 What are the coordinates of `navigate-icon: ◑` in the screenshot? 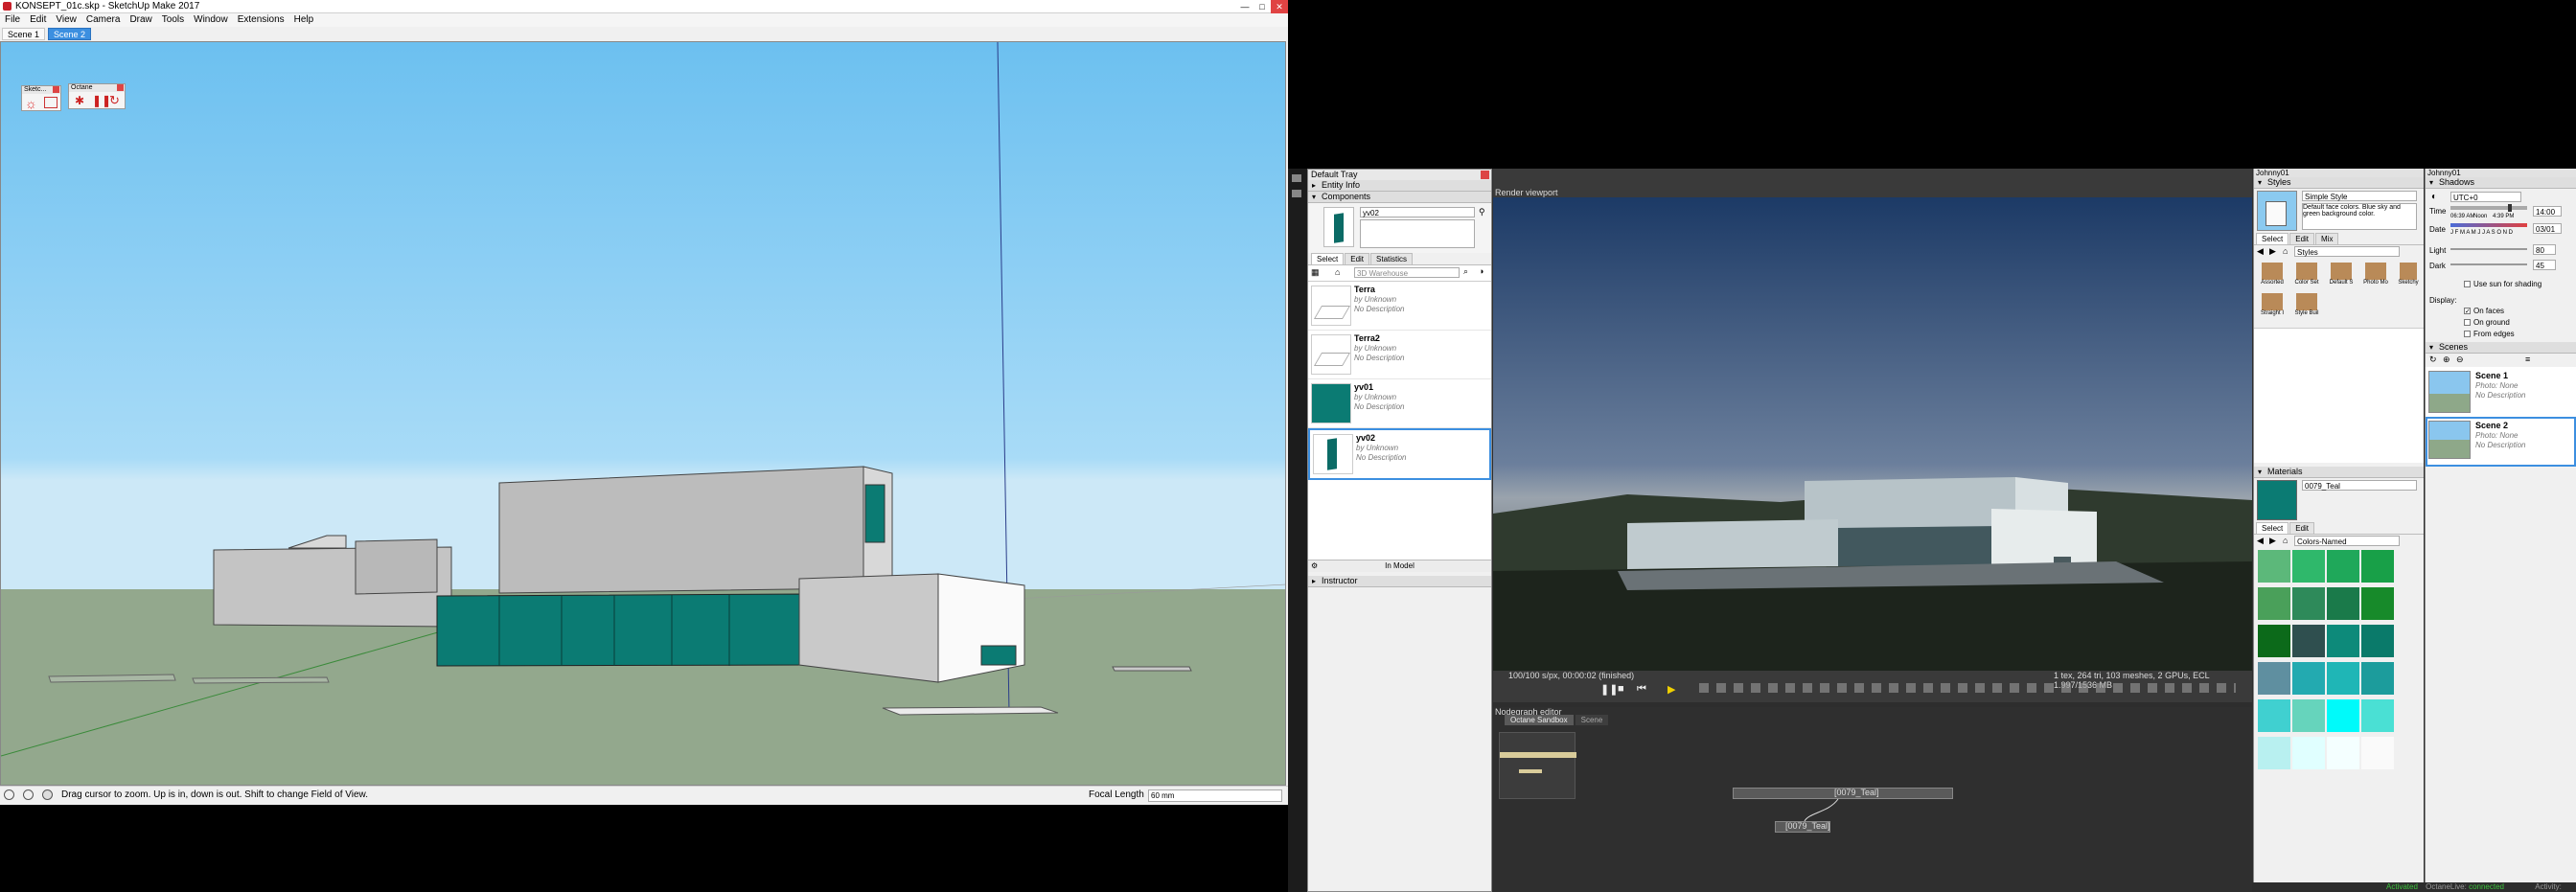 It's located at (1481, 271).